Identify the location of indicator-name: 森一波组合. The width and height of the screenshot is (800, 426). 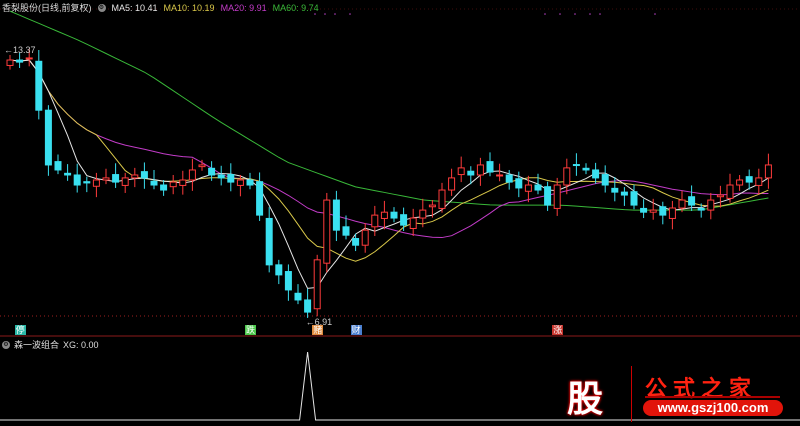
(37, 345).